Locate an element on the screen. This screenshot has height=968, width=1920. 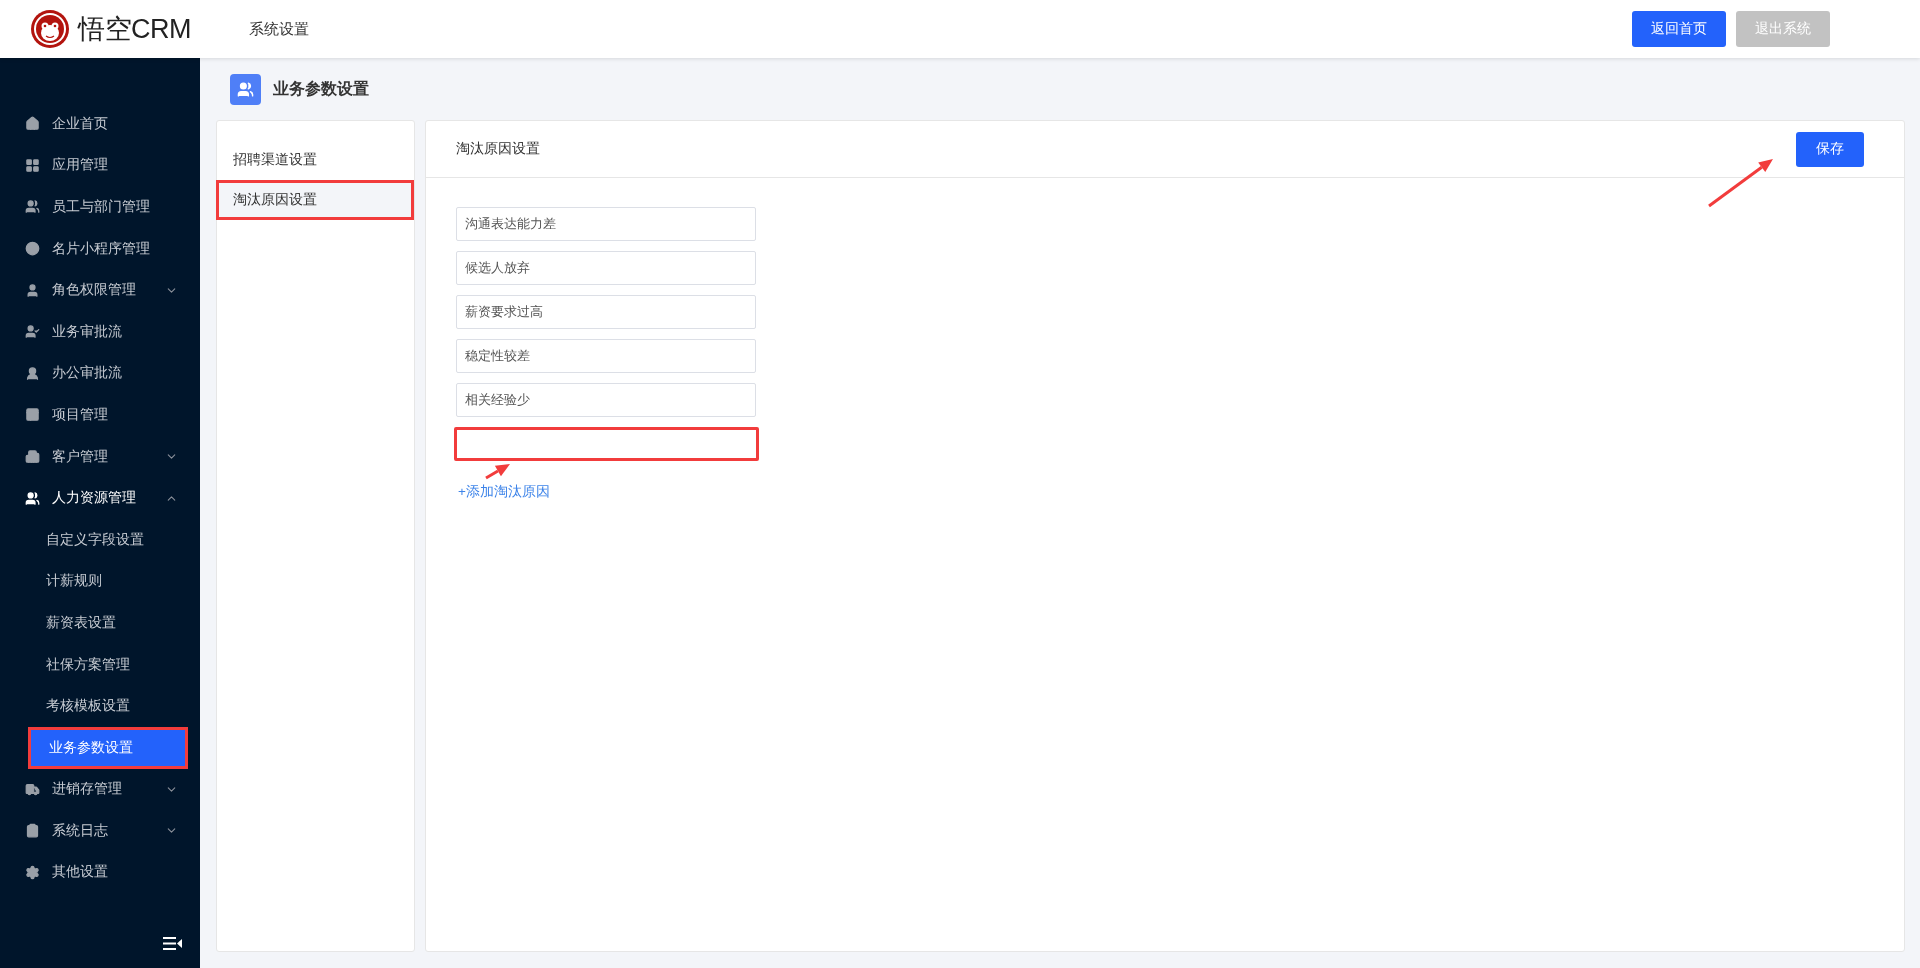
settings-menu-item: 淘汰原因设置 is located at coordinates (315, 200).